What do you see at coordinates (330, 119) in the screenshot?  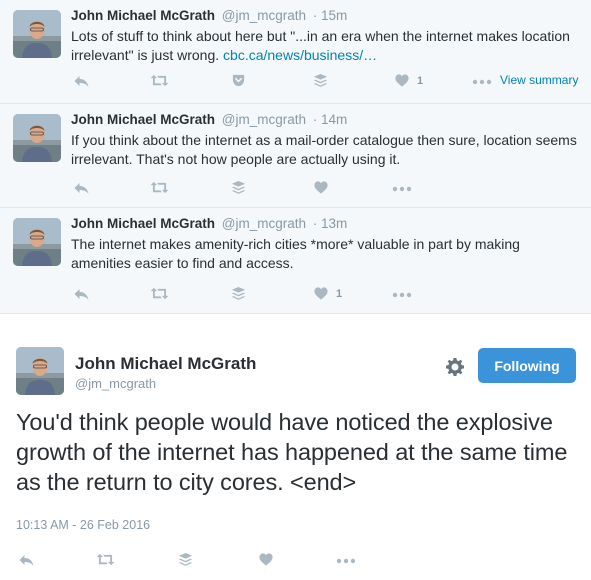 I see `tweet-time: · 14m` at bounding box center [330, 119].